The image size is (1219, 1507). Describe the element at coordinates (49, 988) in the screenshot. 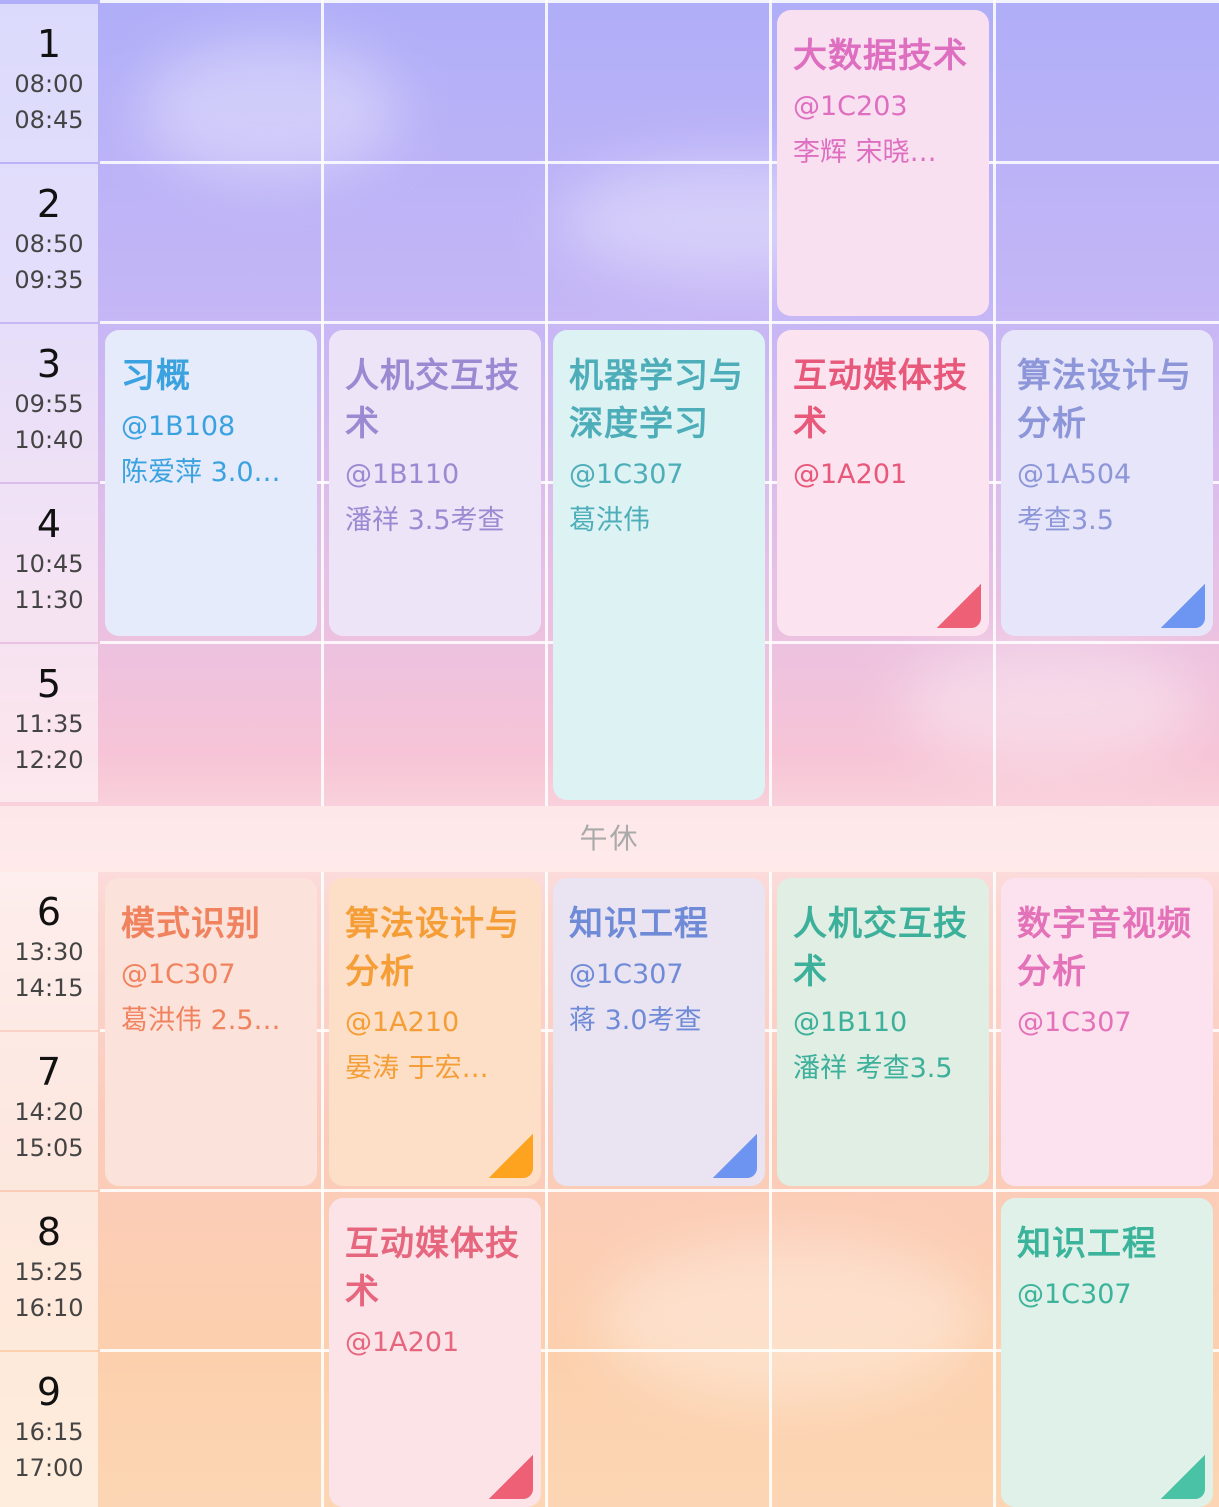

I see `period-end: 14:15` at that location.